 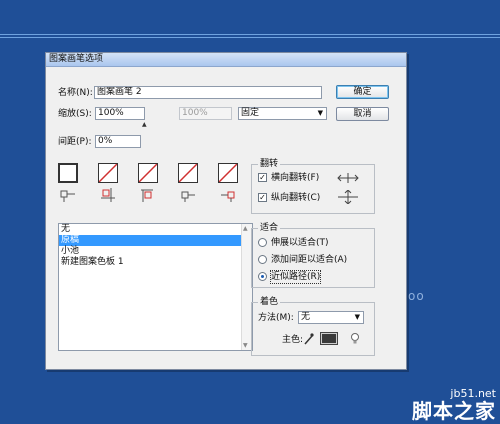 I want to click on fit-group: 适合 伸展以适合(T) 添加间距以适合(A) 近似路径(R), so click(x=313, y=255).